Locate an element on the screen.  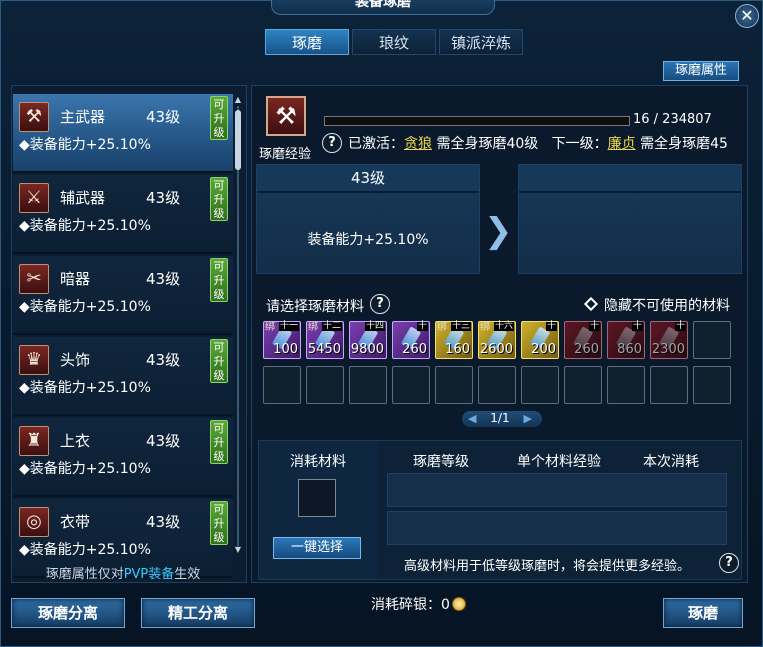
checkbox-icon is located at coordinates (591, 304).